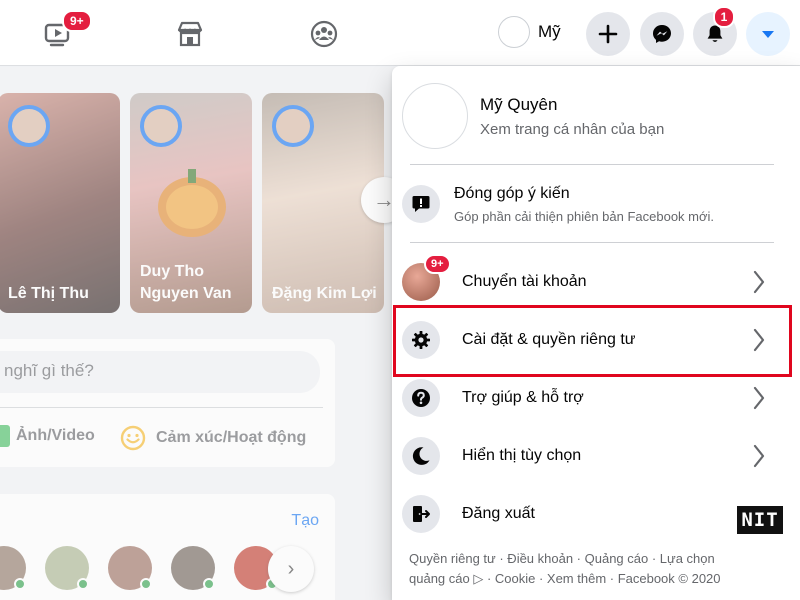 The width and height of the screenshot is (800, 600). I want to click on switch-account-label: Chuyển tài khoản, so click(524, 281).